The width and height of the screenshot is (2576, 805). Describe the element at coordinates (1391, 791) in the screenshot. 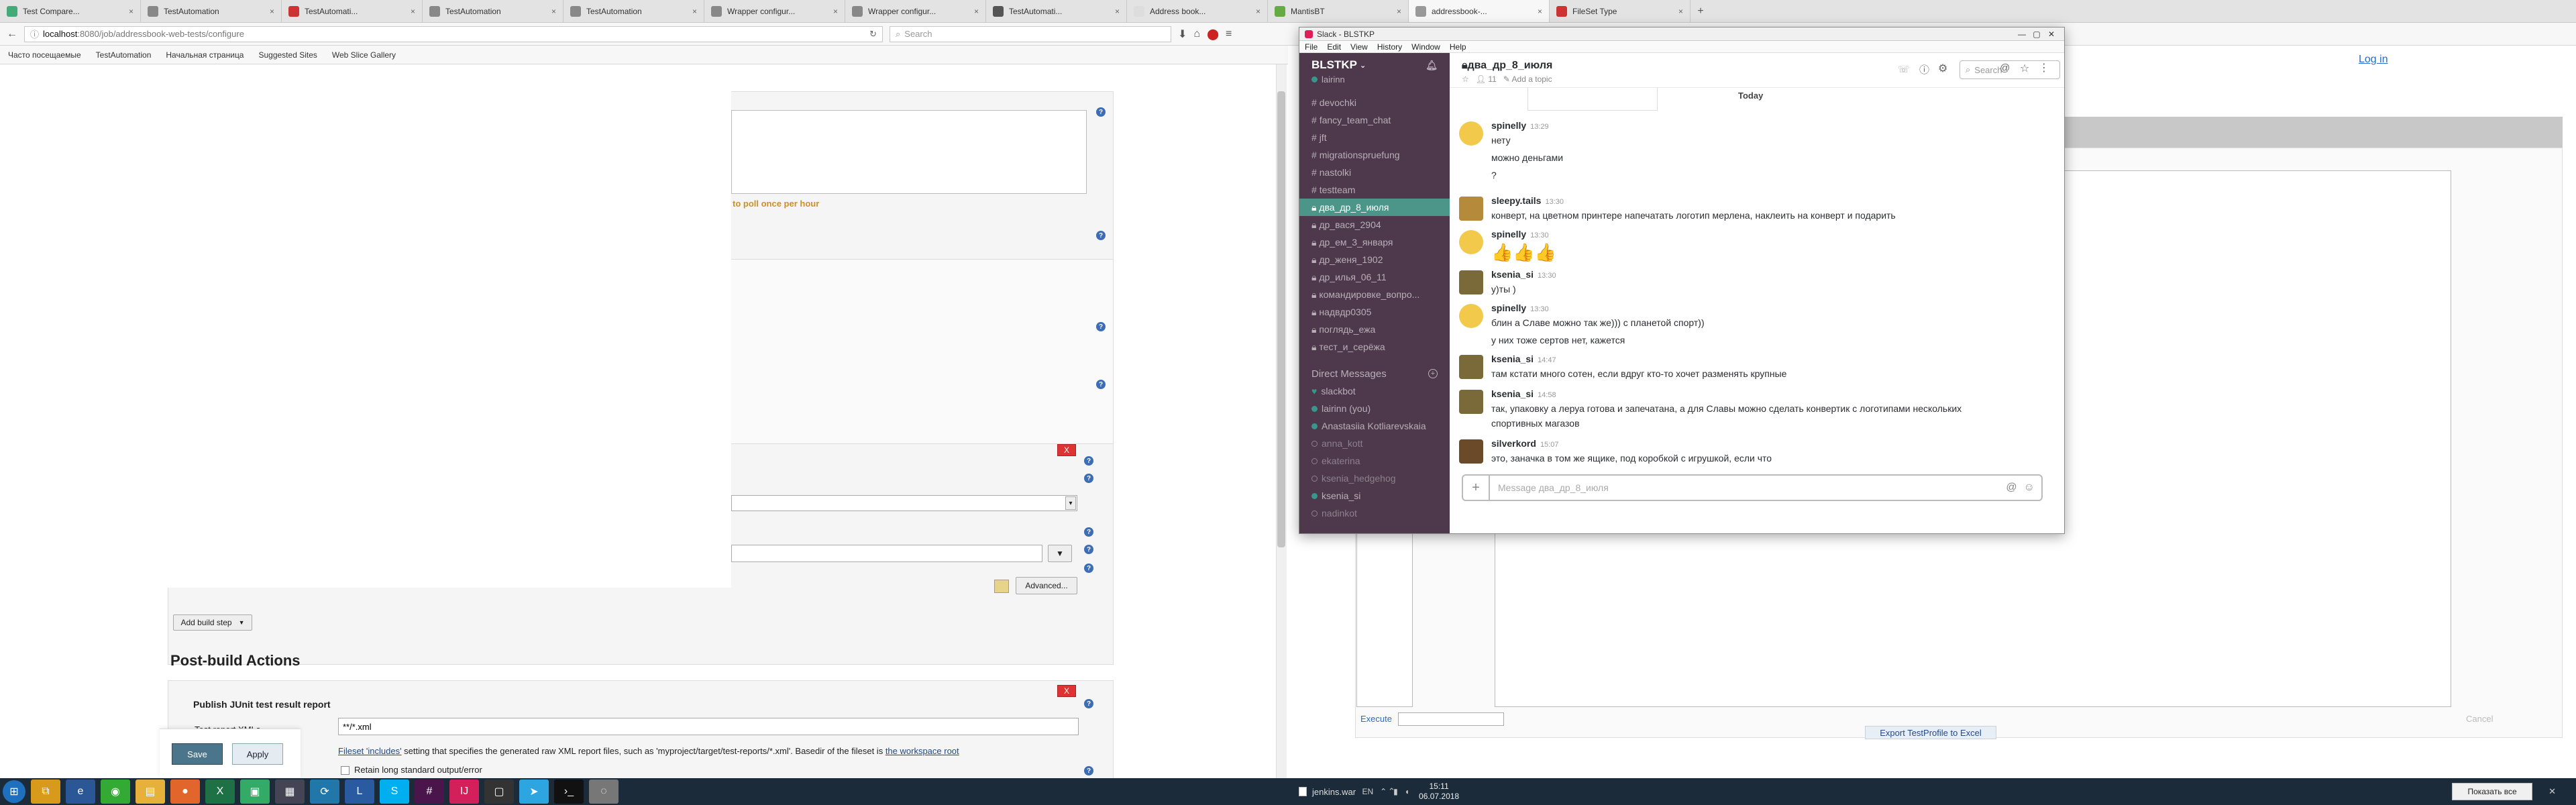

I see `chevron-up-icon: ⌃` at that location.